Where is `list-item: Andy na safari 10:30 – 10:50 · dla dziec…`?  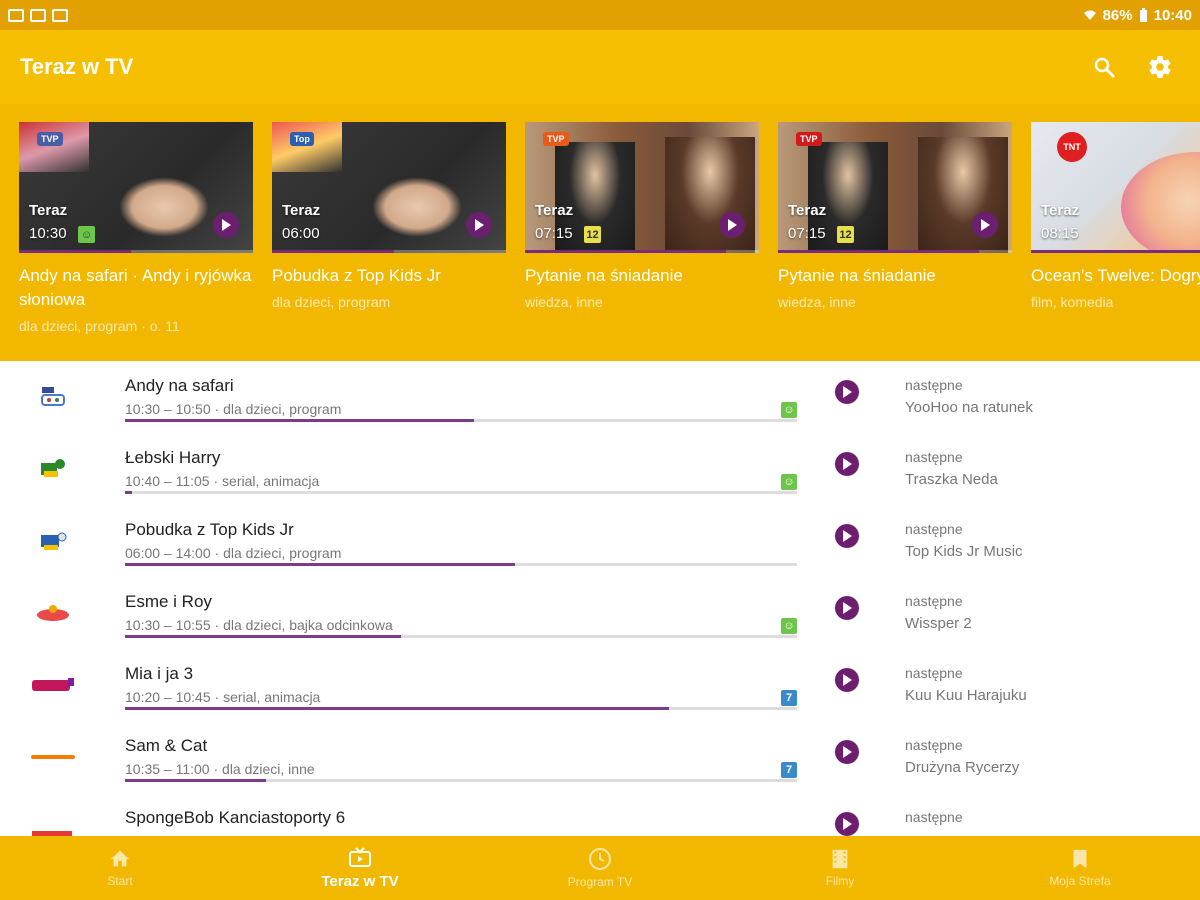 list-item: Andy na safari 10:30 – 10:50 · dla dziec… is located at coordinates (600, 397).